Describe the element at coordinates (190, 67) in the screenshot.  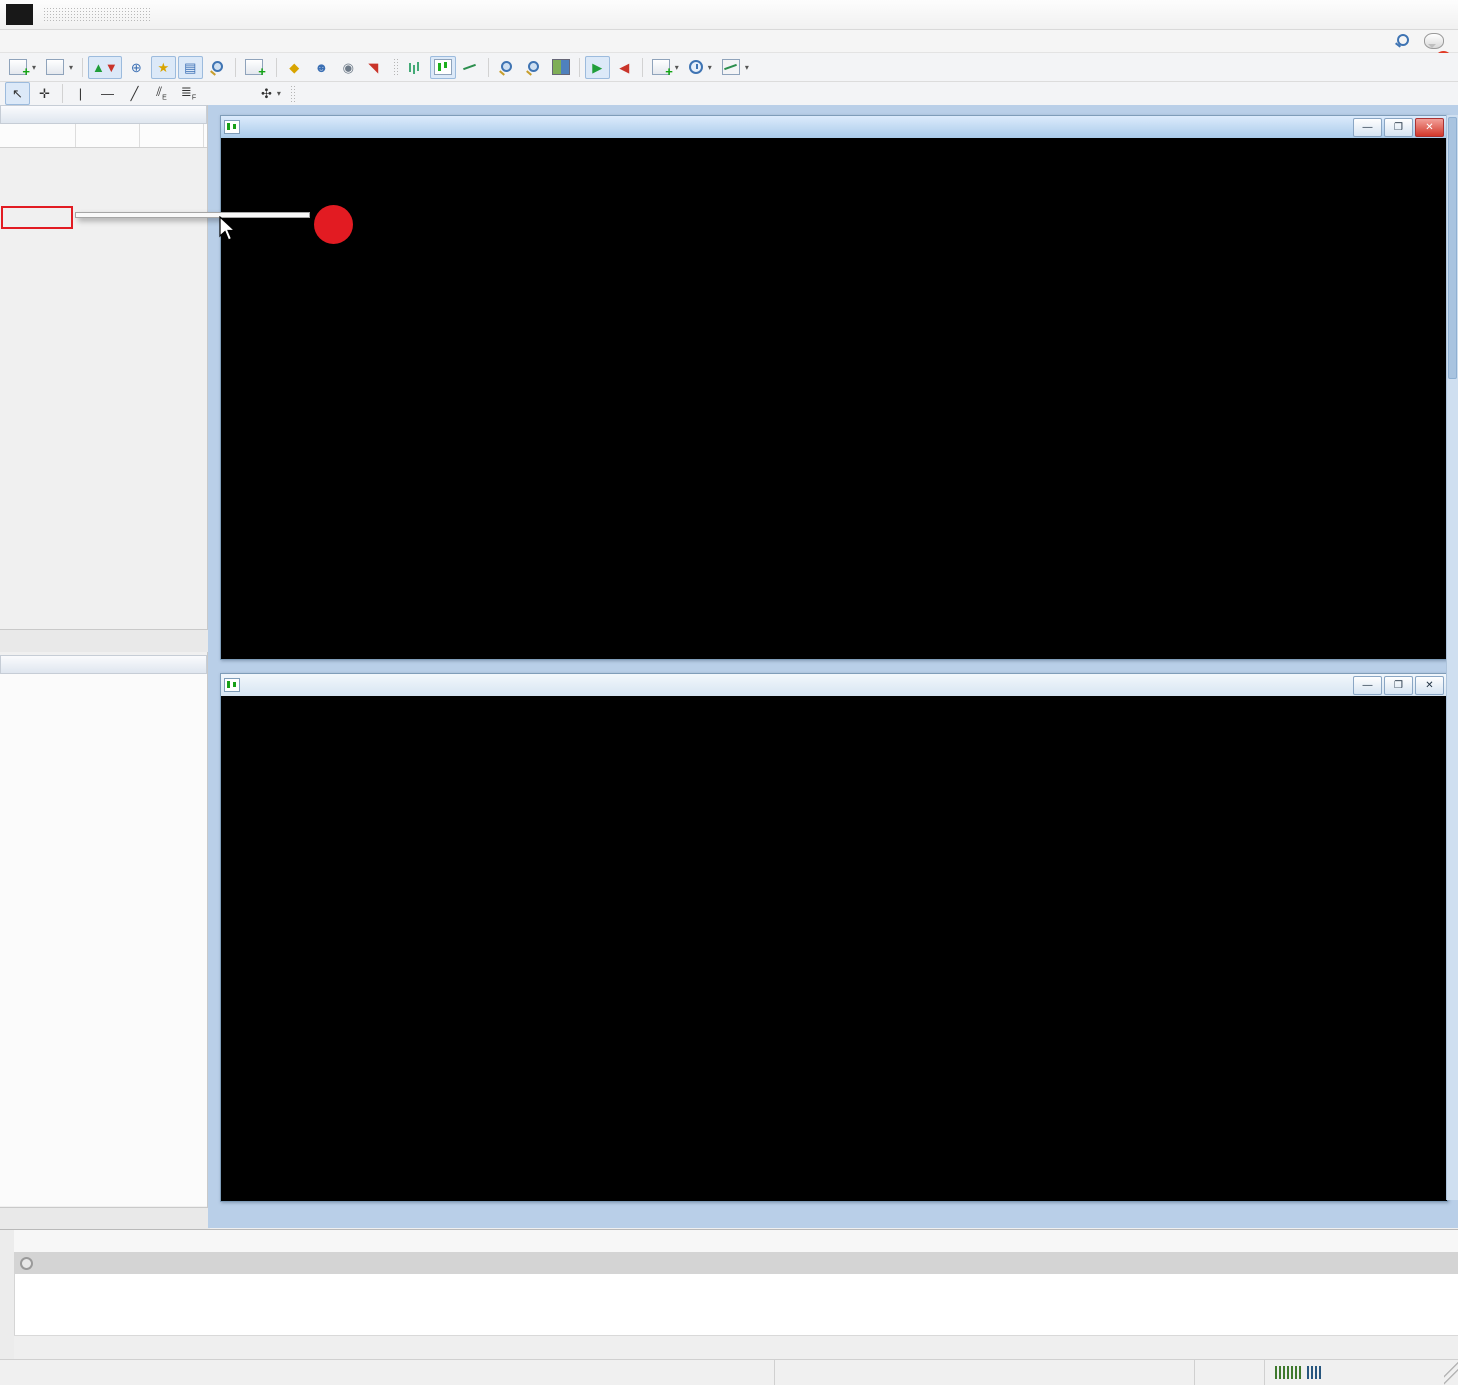
I see `terminal-toggle-button: ▤` at that location.